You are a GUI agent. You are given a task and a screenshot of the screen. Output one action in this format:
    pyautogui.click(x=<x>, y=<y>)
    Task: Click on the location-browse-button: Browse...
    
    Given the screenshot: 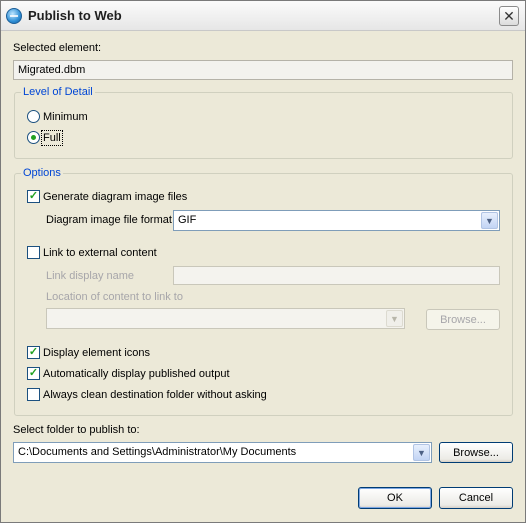 What is the action you would take?
    pyautogui.click(x=463, y=319)
    